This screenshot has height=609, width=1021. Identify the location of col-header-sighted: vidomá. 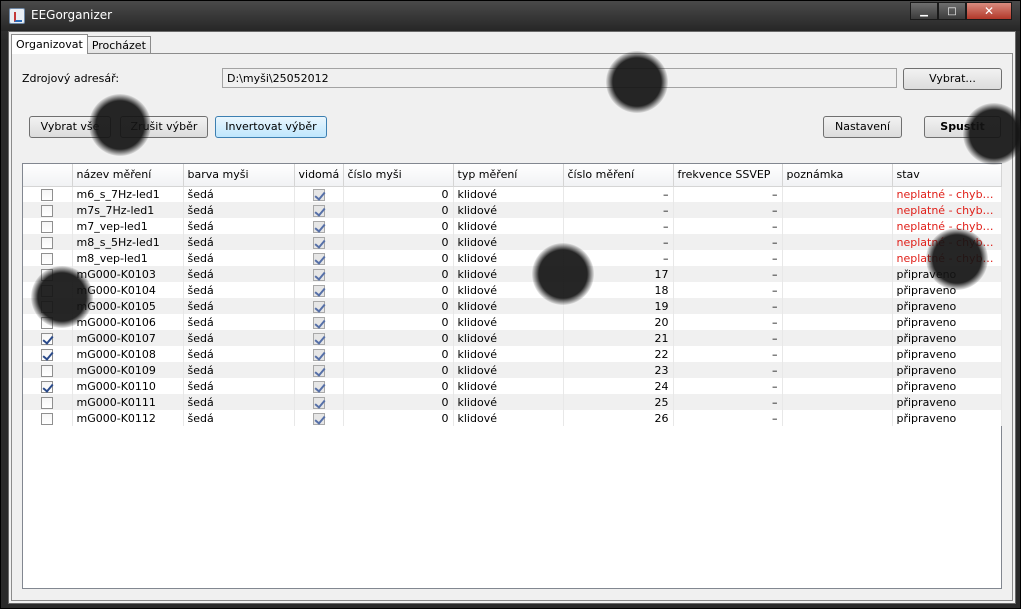
(319, 175).